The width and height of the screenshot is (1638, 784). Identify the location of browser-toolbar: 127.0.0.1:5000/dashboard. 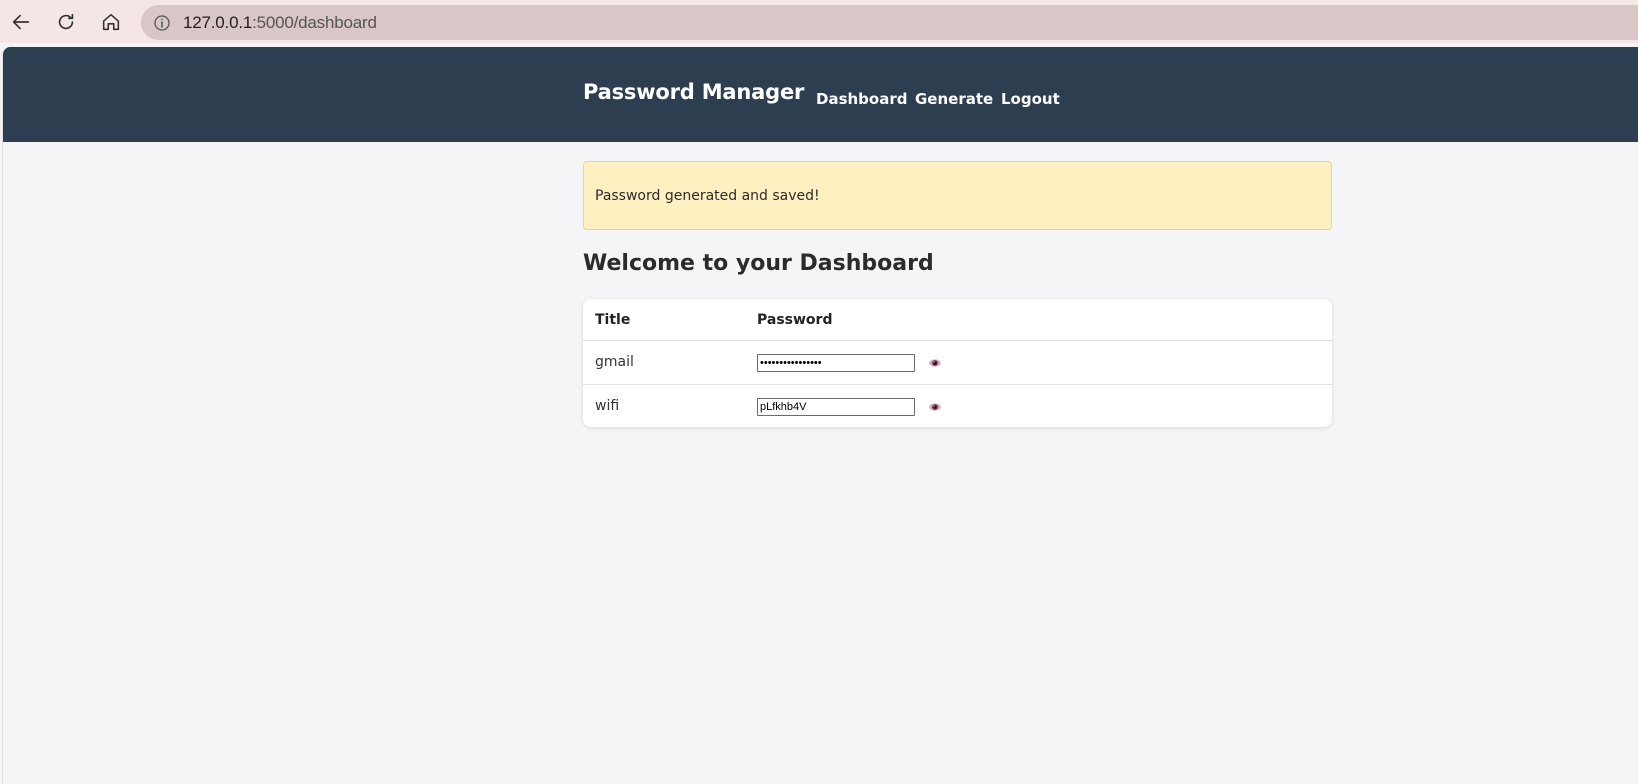
(819, 21).